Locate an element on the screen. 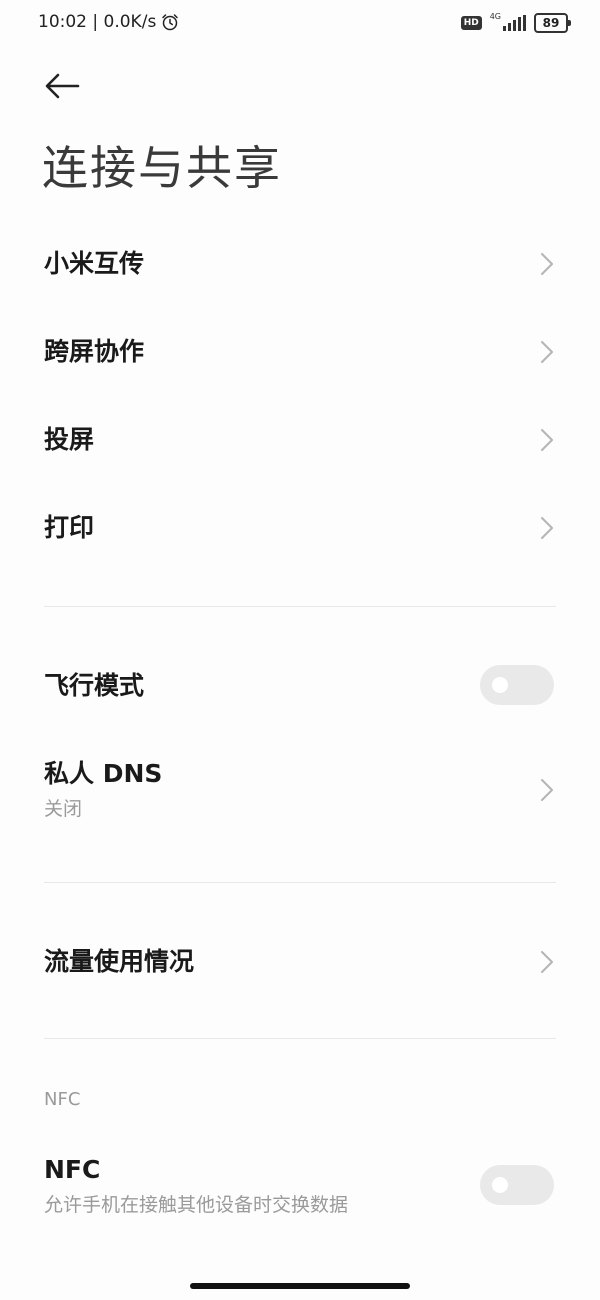 The image size is (600, 1300). nfc-label: NFC is located at coordinates (72, 1169).